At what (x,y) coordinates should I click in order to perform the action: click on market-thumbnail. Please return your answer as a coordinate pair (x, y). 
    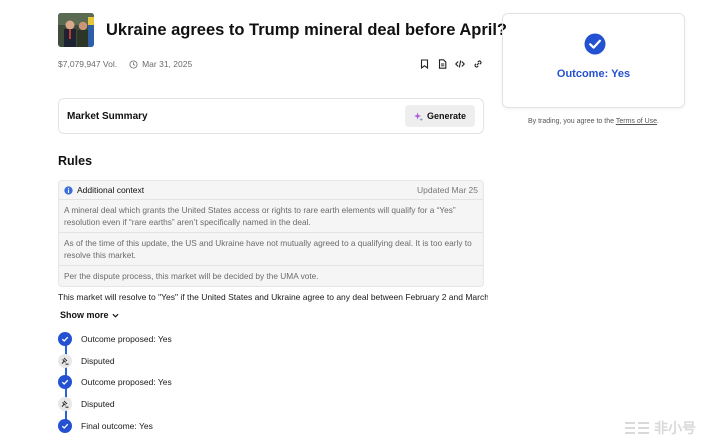
    Looking at the image, I should click on (76, 30).